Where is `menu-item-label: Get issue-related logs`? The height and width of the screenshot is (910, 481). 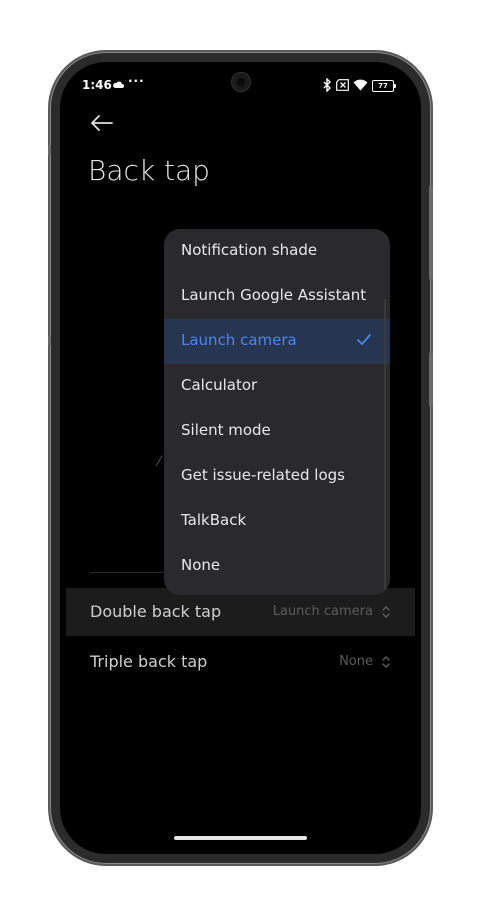
menu-item-label: Get issue-related logs is located at coordinates (263, 475).